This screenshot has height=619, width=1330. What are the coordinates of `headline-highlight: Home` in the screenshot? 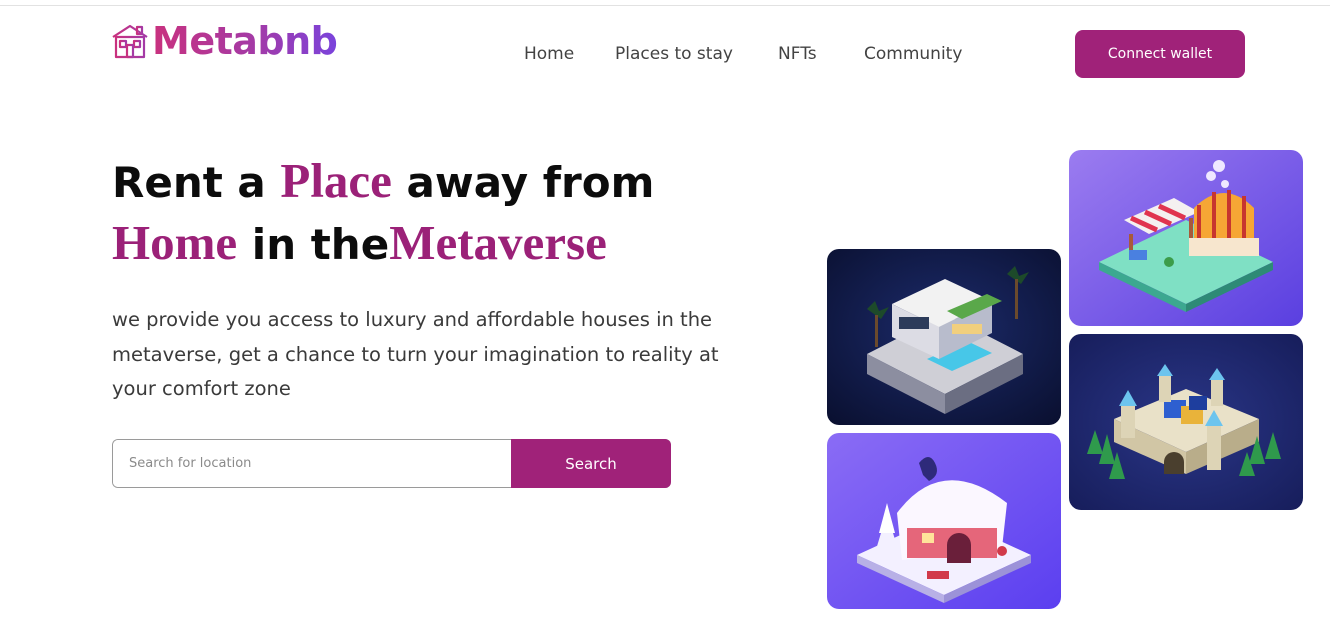 It's located at (175, 242).